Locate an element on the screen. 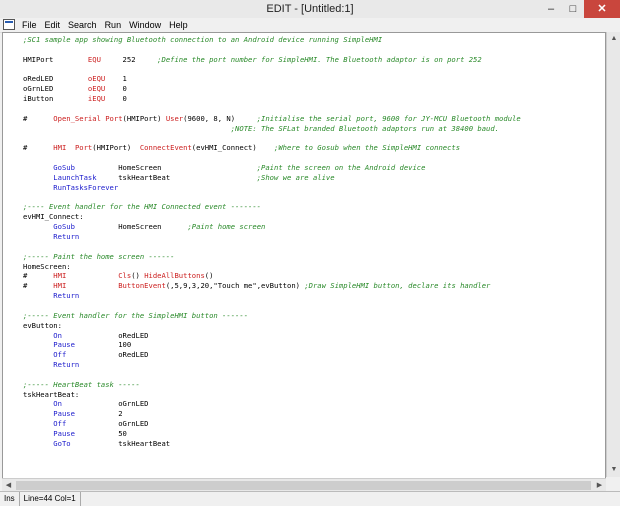 This screenshot has width=620, height=506. cursor-position: Line=44 Col=1 is located at coordinates (50, 499).